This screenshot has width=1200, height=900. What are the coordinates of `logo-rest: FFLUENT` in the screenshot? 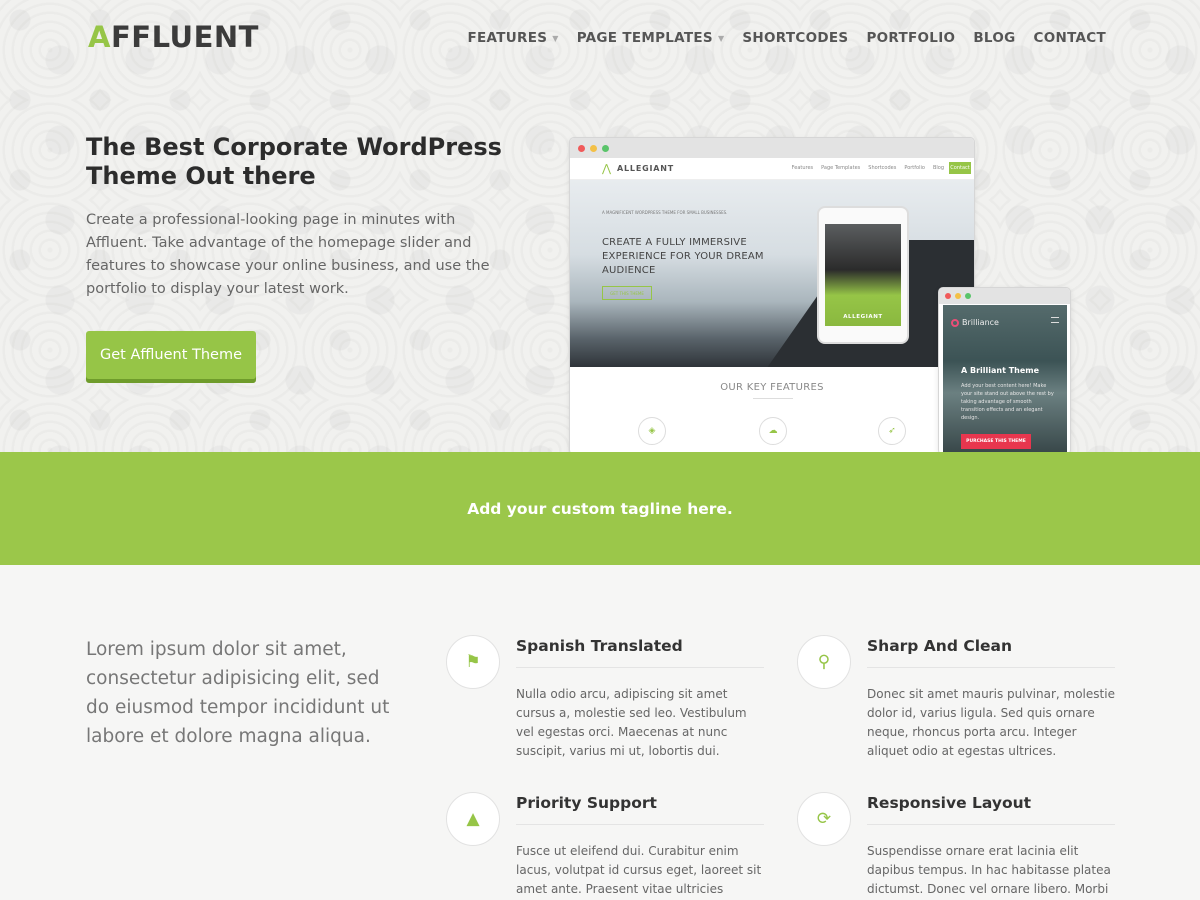 It's located at (184, 37).